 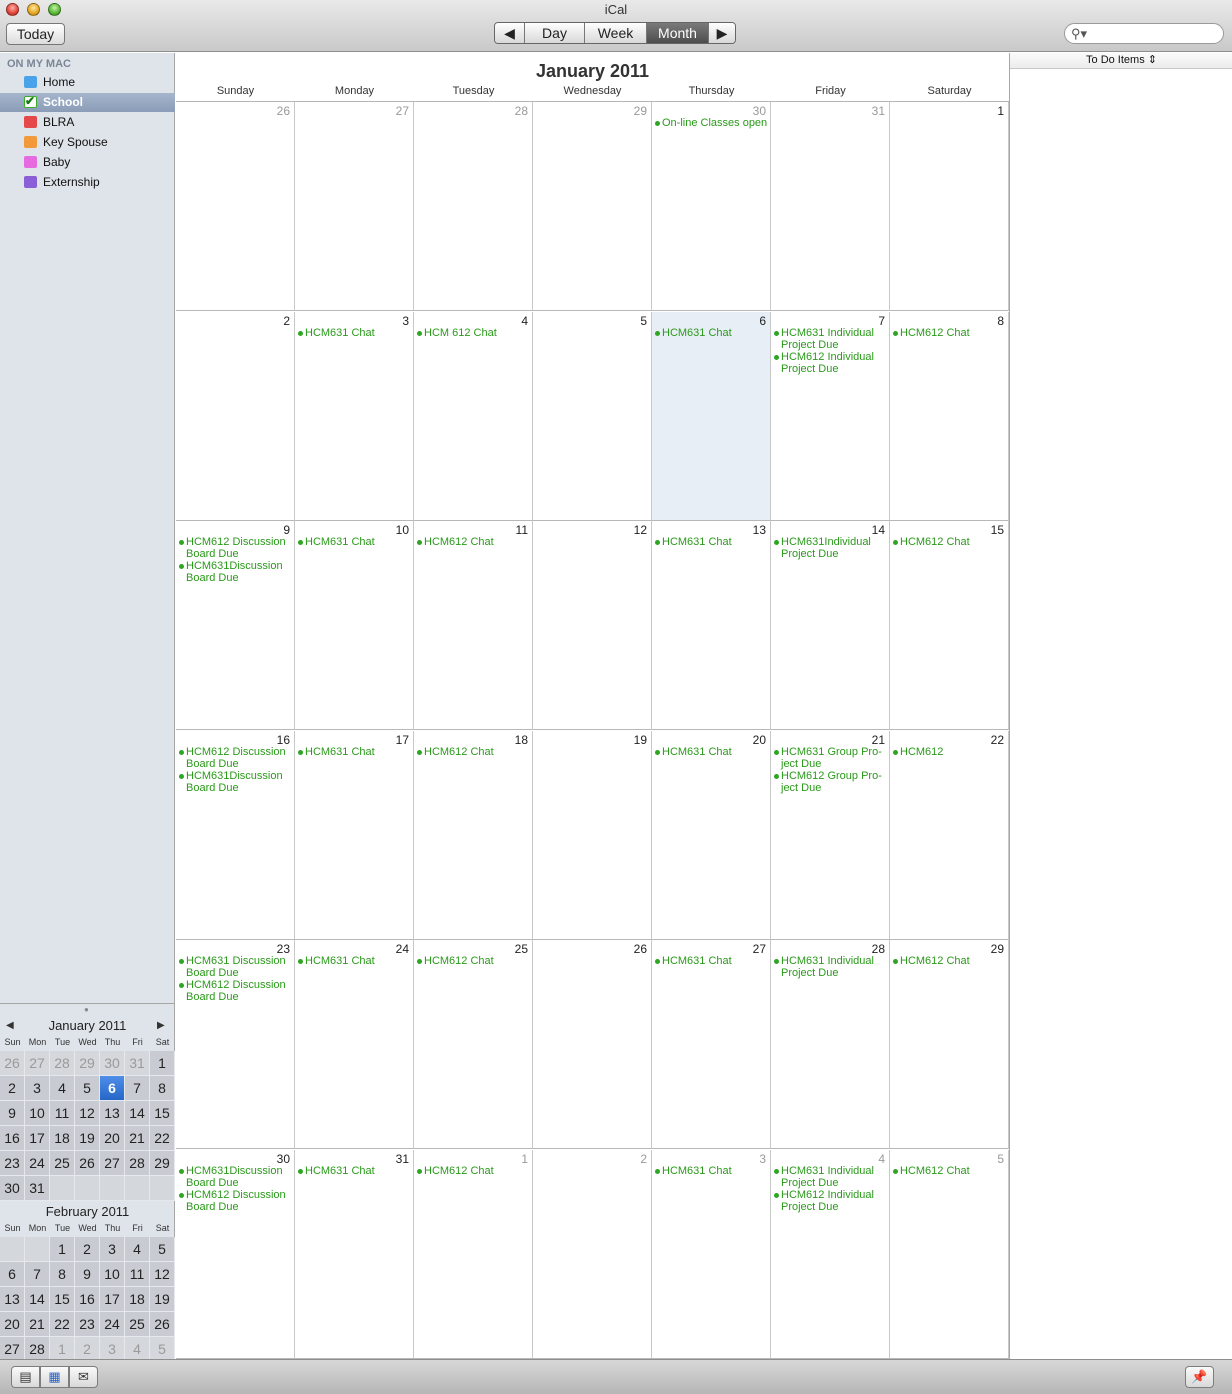 I want to click on mini-calendar-day: 10, so click(x=112, y=1274).